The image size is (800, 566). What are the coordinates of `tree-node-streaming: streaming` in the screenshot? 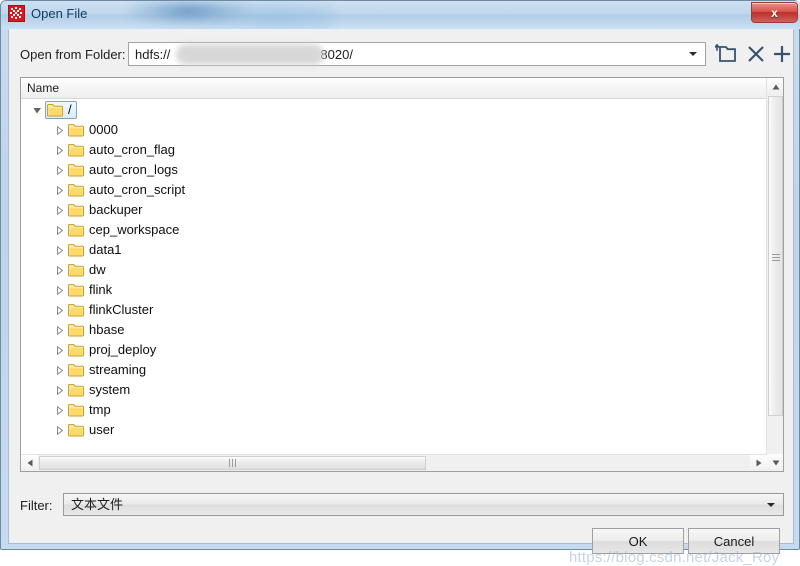 It's located at (108, 370).